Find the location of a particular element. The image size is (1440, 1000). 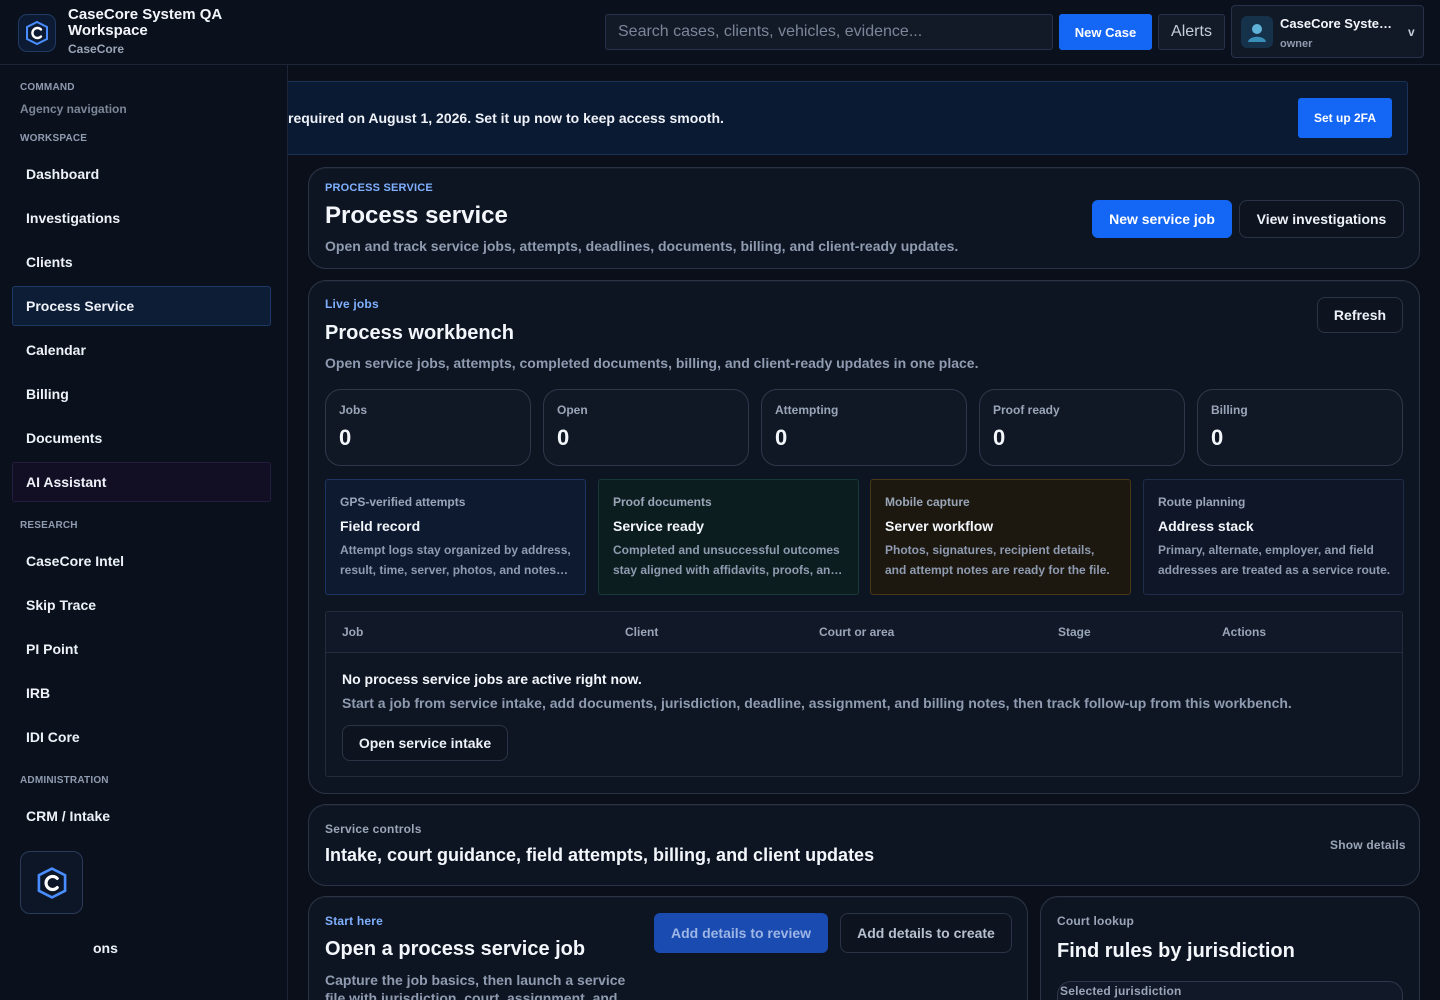

sidebar-item-idi-core: IDI Core is located at coordinates (141, 737).